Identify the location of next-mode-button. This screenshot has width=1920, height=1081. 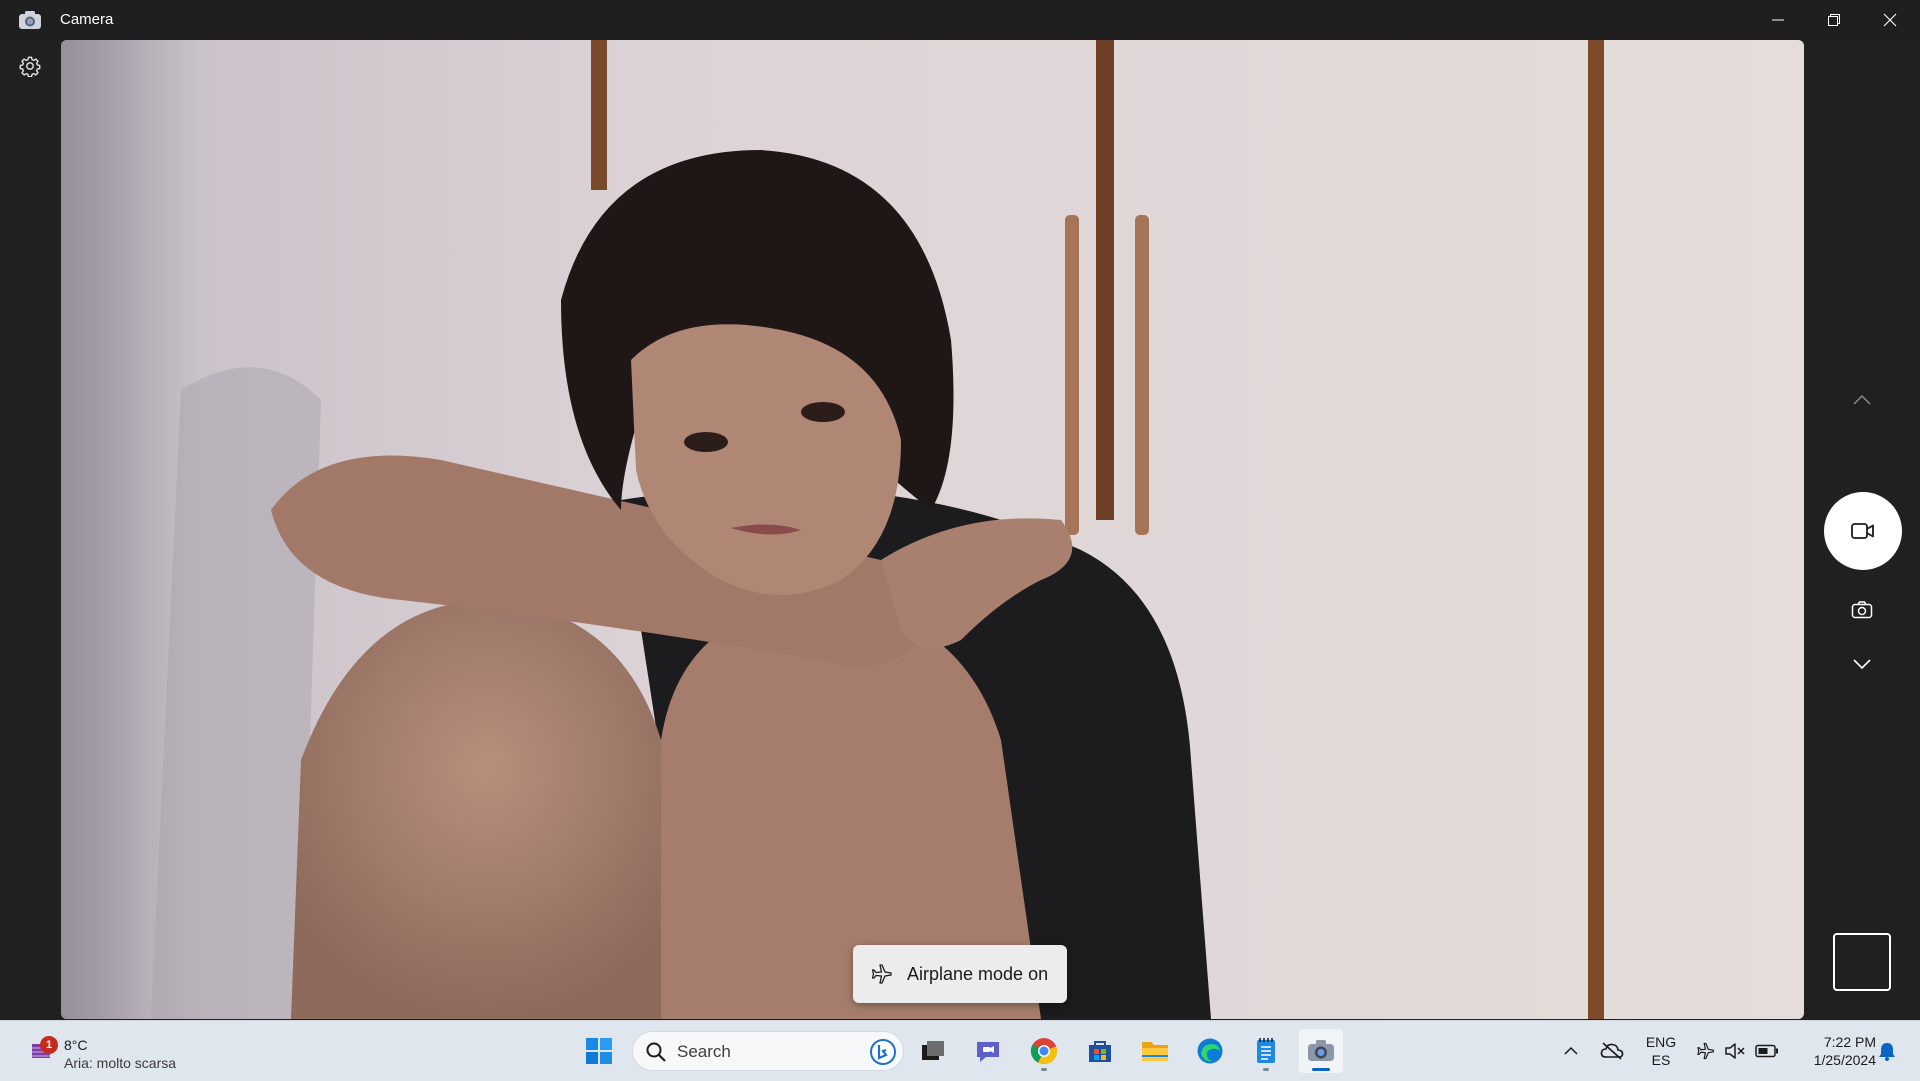
(1862, 664).